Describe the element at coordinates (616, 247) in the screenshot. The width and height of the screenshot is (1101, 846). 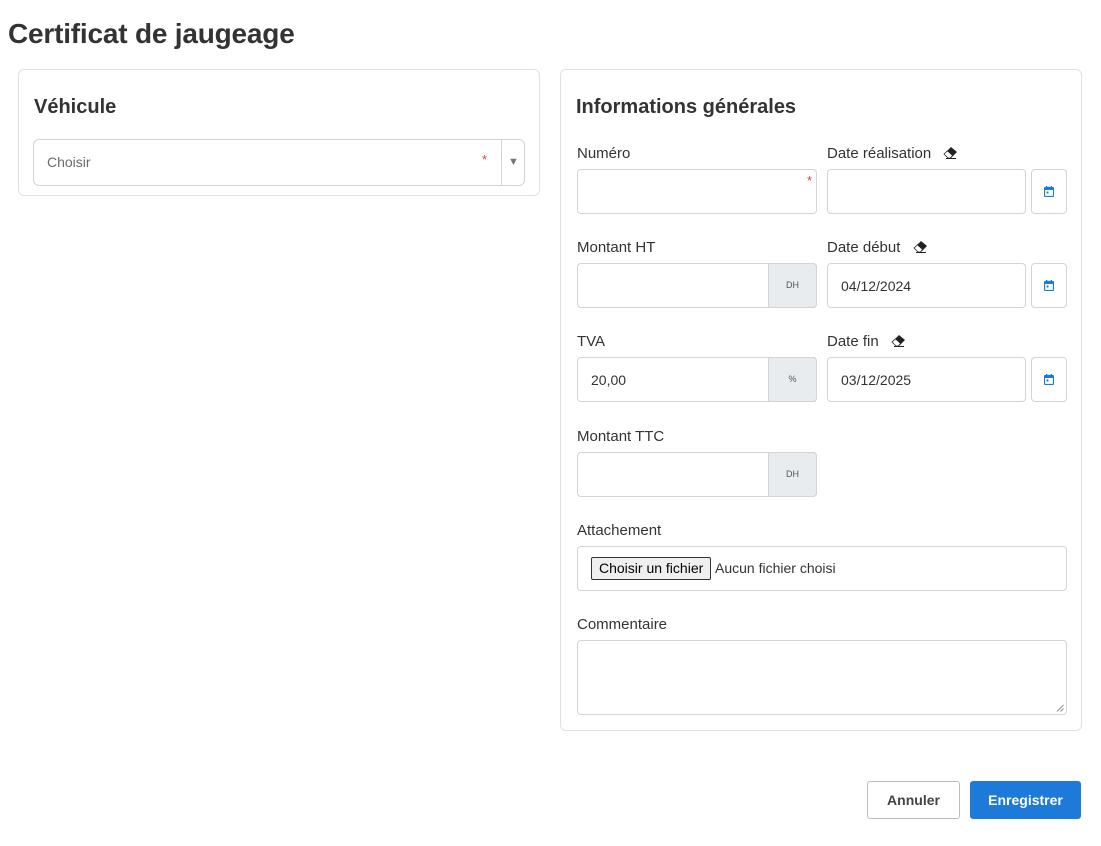
I see `montant-ht-label: Montant HT` at that location.